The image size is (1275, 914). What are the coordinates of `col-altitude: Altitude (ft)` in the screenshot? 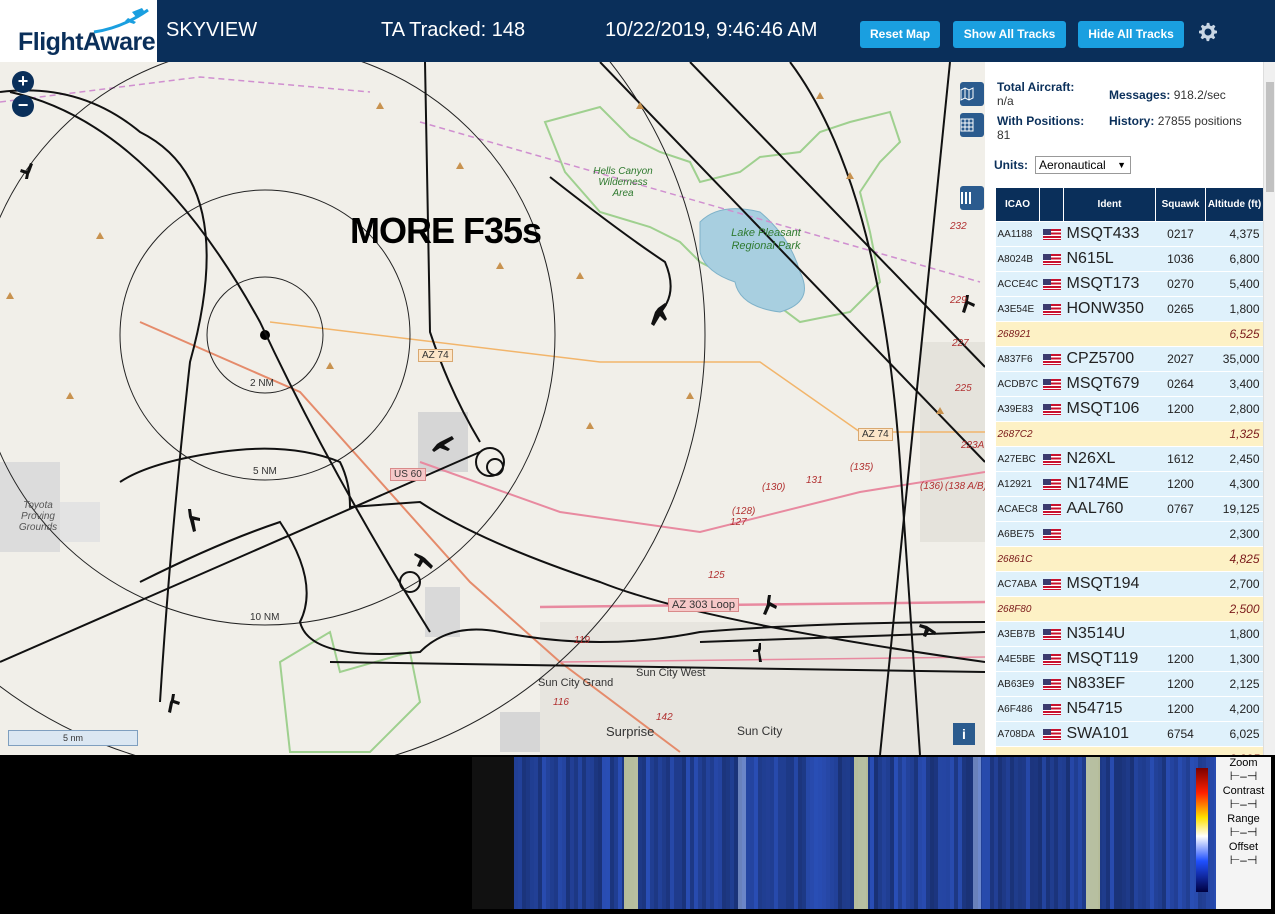 It's located at (1234, 204).